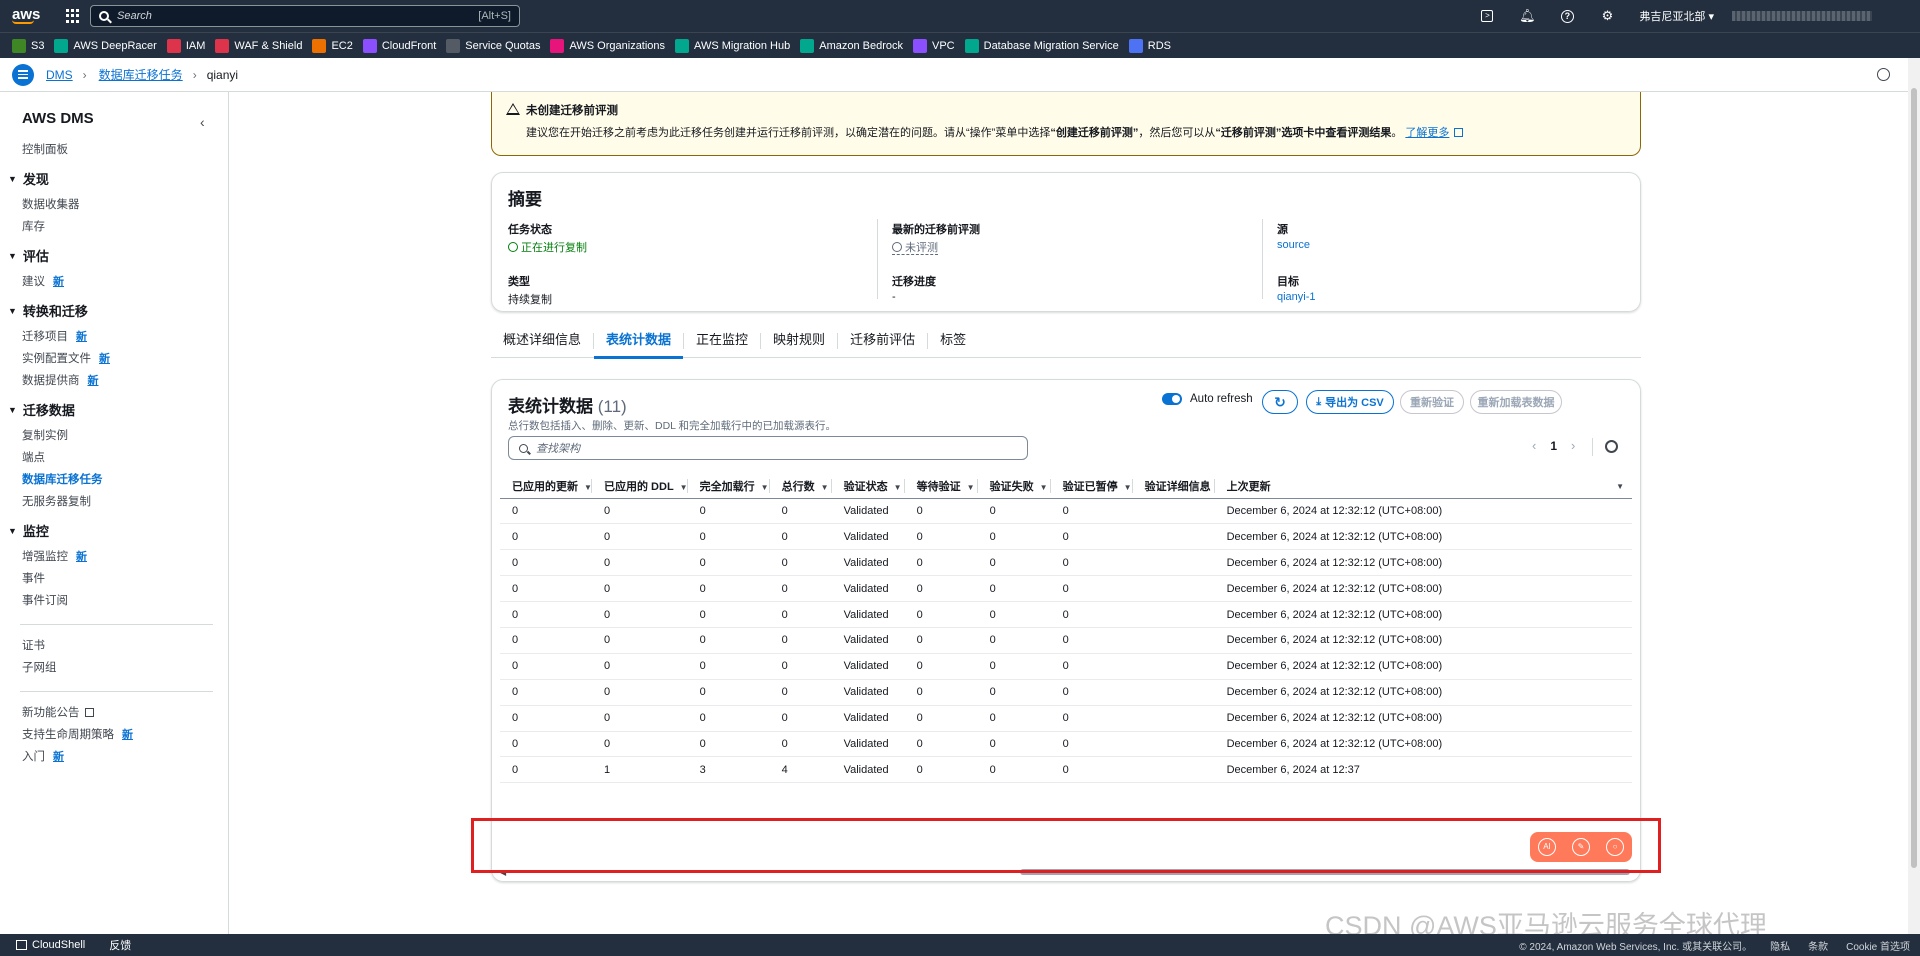 This screenshot has width=1920, height=956. Describe the element at coordinates (125, 379) in the screenshot. I see `sidebar-item: 数据提供商新` at that location.